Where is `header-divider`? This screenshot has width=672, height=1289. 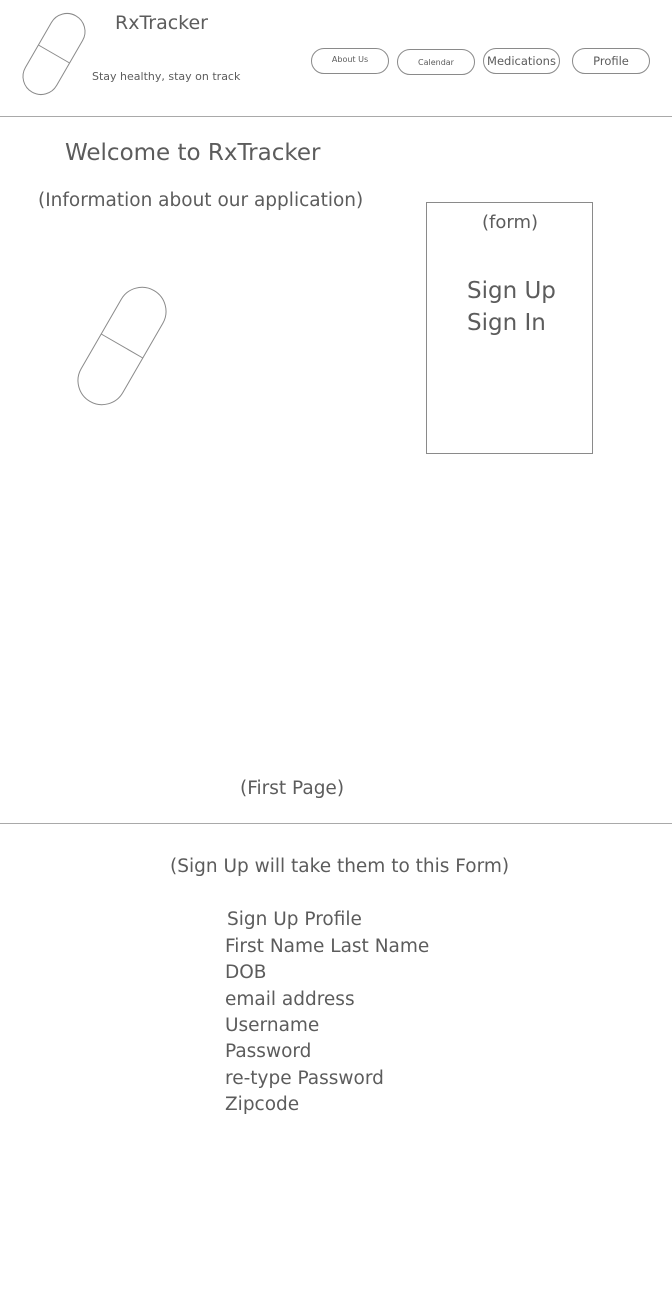 header-divider is located at coordinates (336, 116).